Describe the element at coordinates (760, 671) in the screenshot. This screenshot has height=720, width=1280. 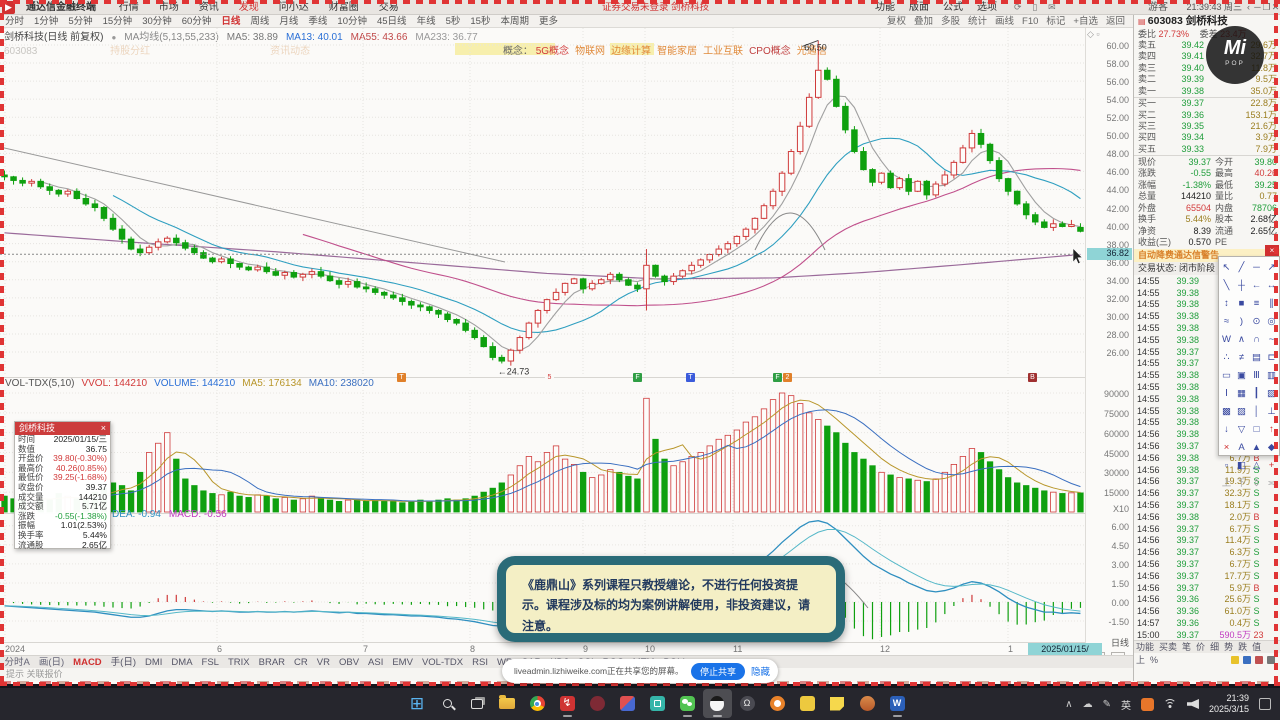
I see `hide-share-bar-button: 隐藏` at that location.